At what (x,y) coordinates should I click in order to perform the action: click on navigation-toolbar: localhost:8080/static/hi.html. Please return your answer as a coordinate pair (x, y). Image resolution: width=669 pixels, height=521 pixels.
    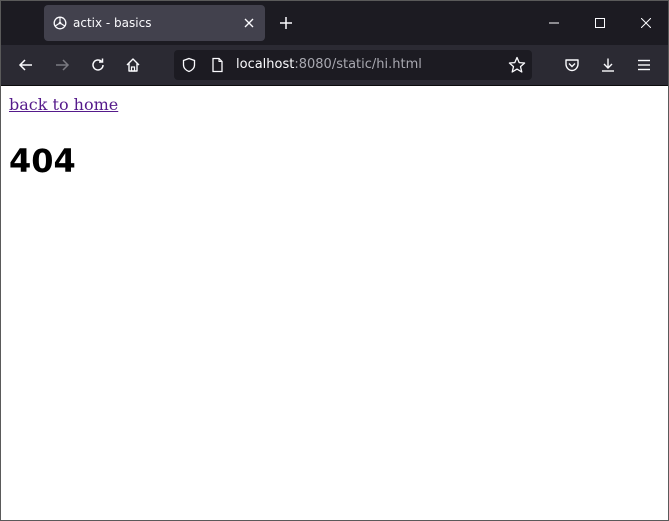
    Looking at the image, I should click on (334, 65).